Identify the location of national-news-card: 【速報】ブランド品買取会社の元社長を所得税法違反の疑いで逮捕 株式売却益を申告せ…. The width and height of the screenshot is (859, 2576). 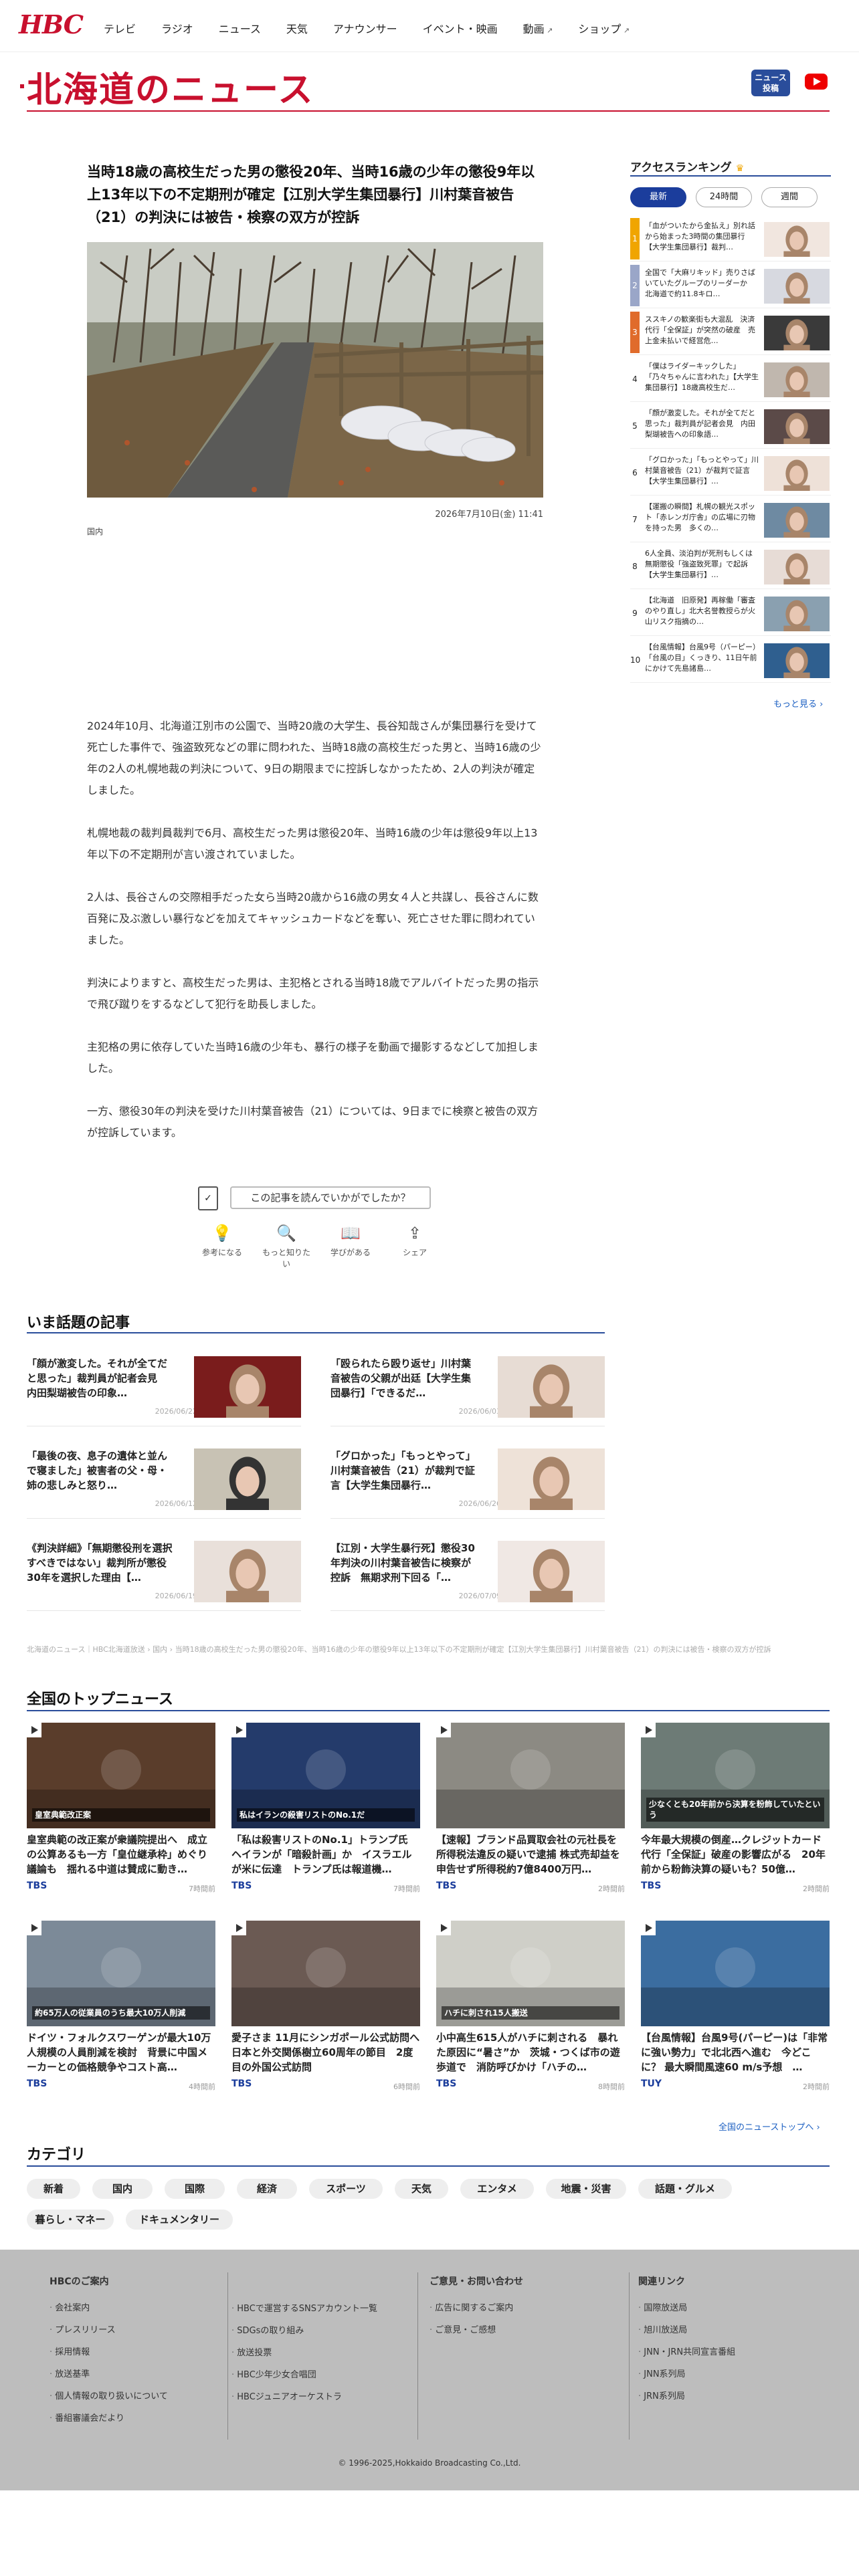
(530, 1809).